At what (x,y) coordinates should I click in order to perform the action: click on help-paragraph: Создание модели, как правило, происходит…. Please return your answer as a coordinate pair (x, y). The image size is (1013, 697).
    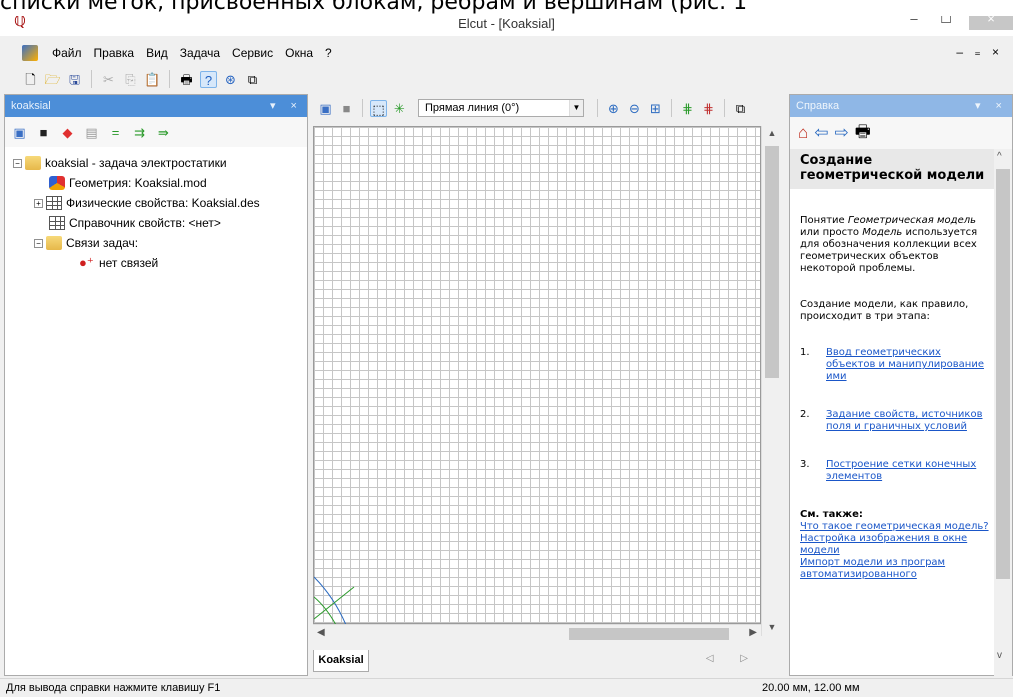
    Looking at the image, I should click on (884, 310).